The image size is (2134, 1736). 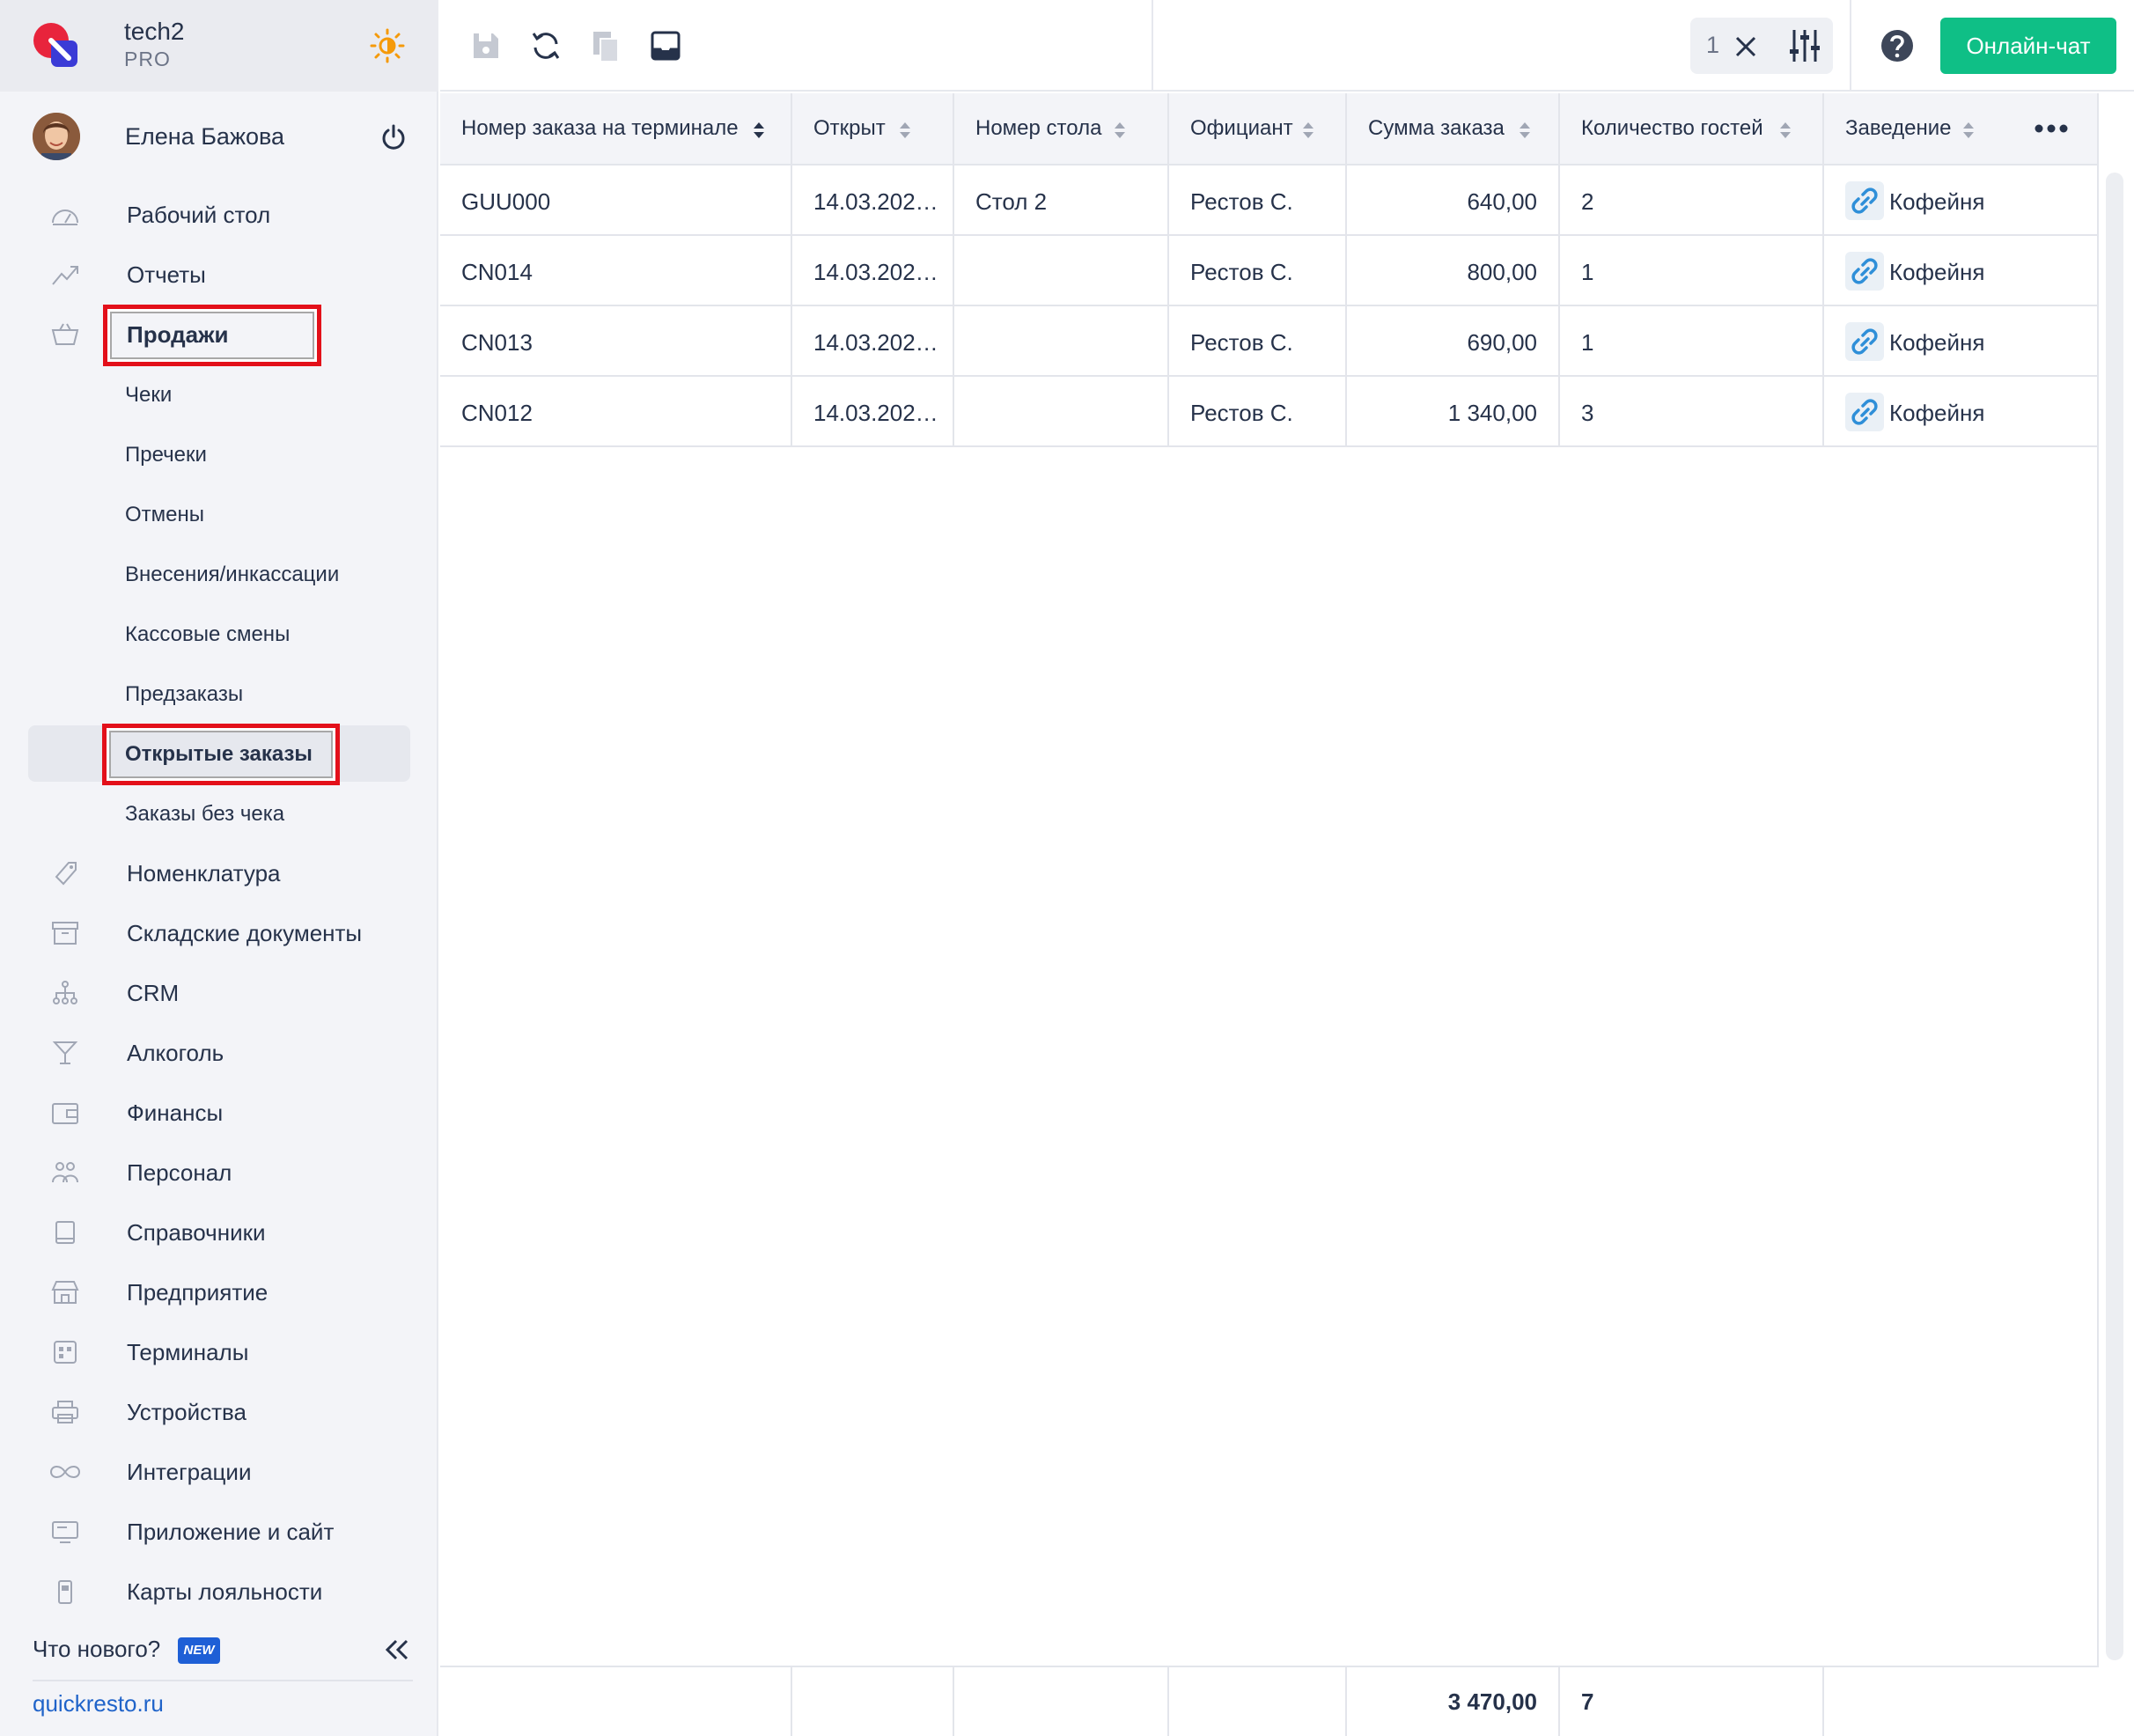 I want to click on nav-item-devices: Устройства, so click(x=219, y=1412).